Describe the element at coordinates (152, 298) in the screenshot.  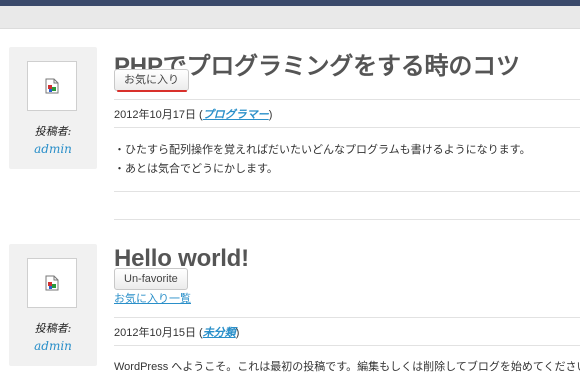
I see `favorites-list-link: お気に入り一覧` at that location.